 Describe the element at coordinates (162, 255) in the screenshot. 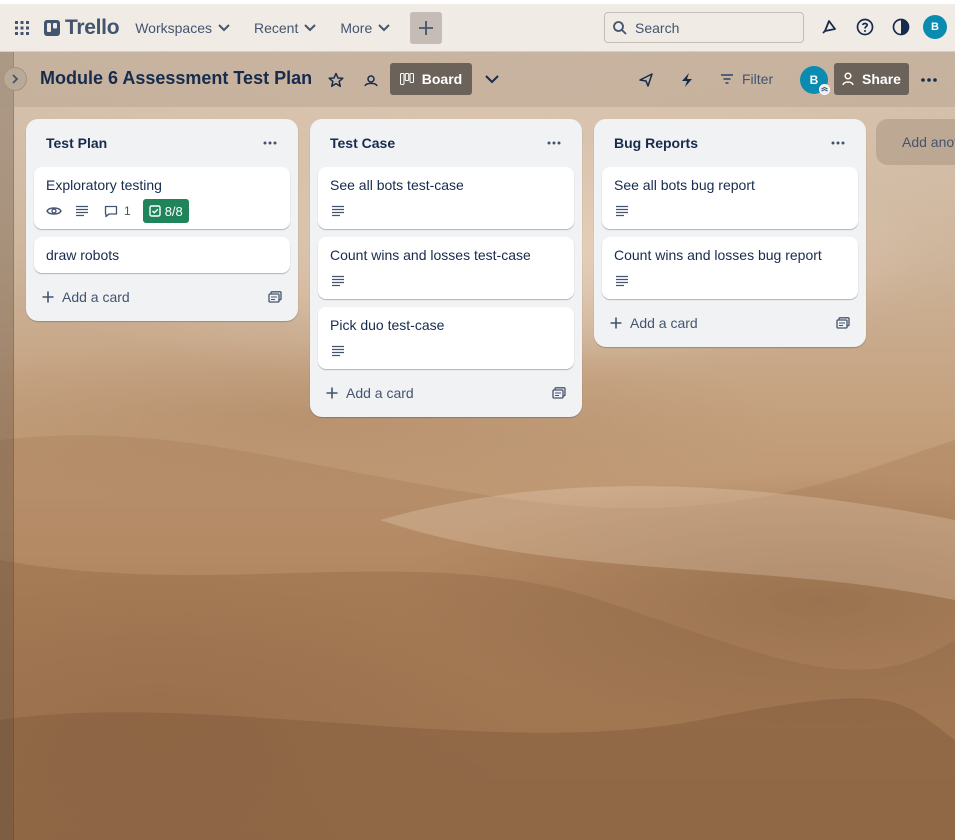

I see `card: draw robots` at that location.